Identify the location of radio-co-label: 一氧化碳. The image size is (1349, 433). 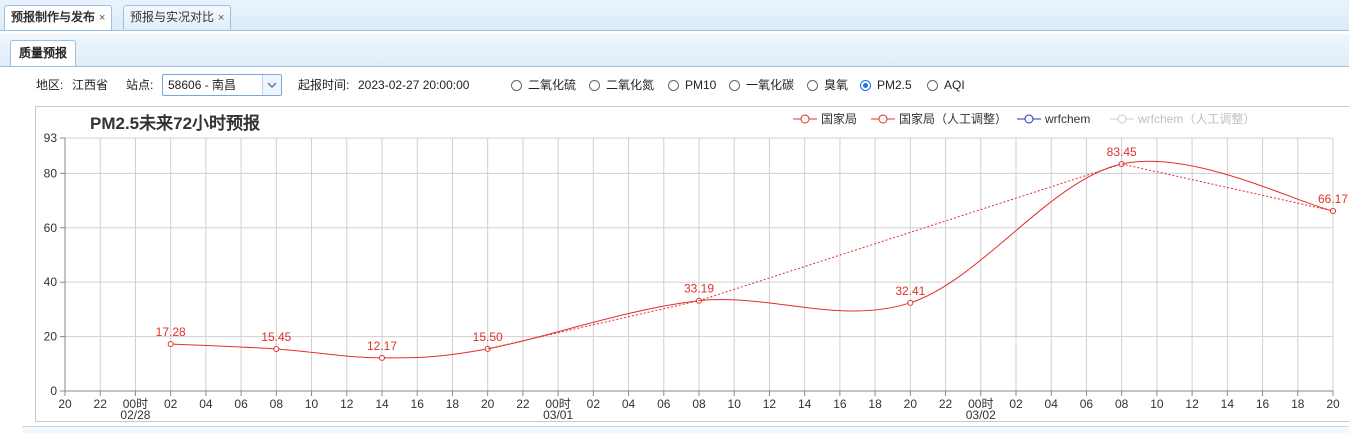
(770, 85).